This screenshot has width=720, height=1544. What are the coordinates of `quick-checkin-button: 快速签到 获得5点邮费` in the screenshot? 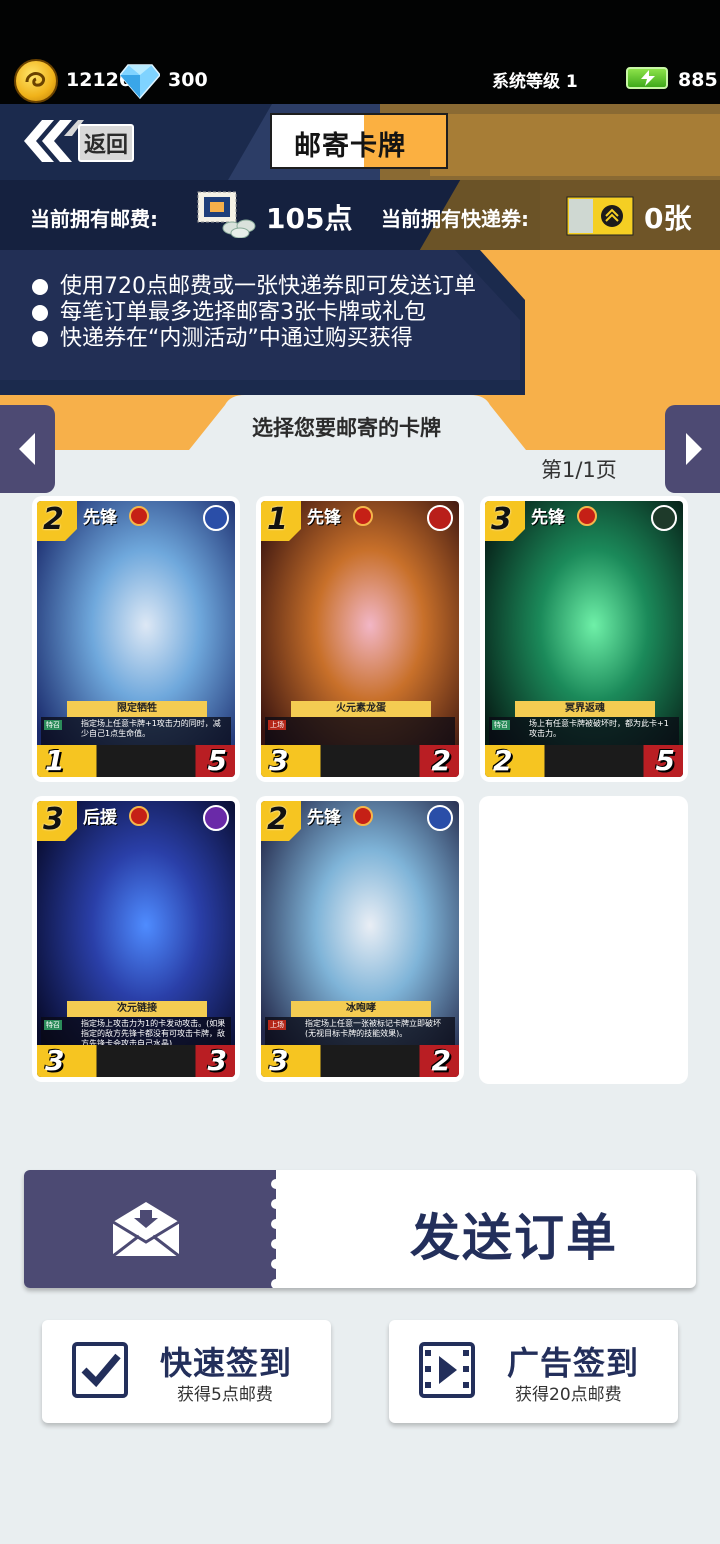 It's located at (186, 1371).